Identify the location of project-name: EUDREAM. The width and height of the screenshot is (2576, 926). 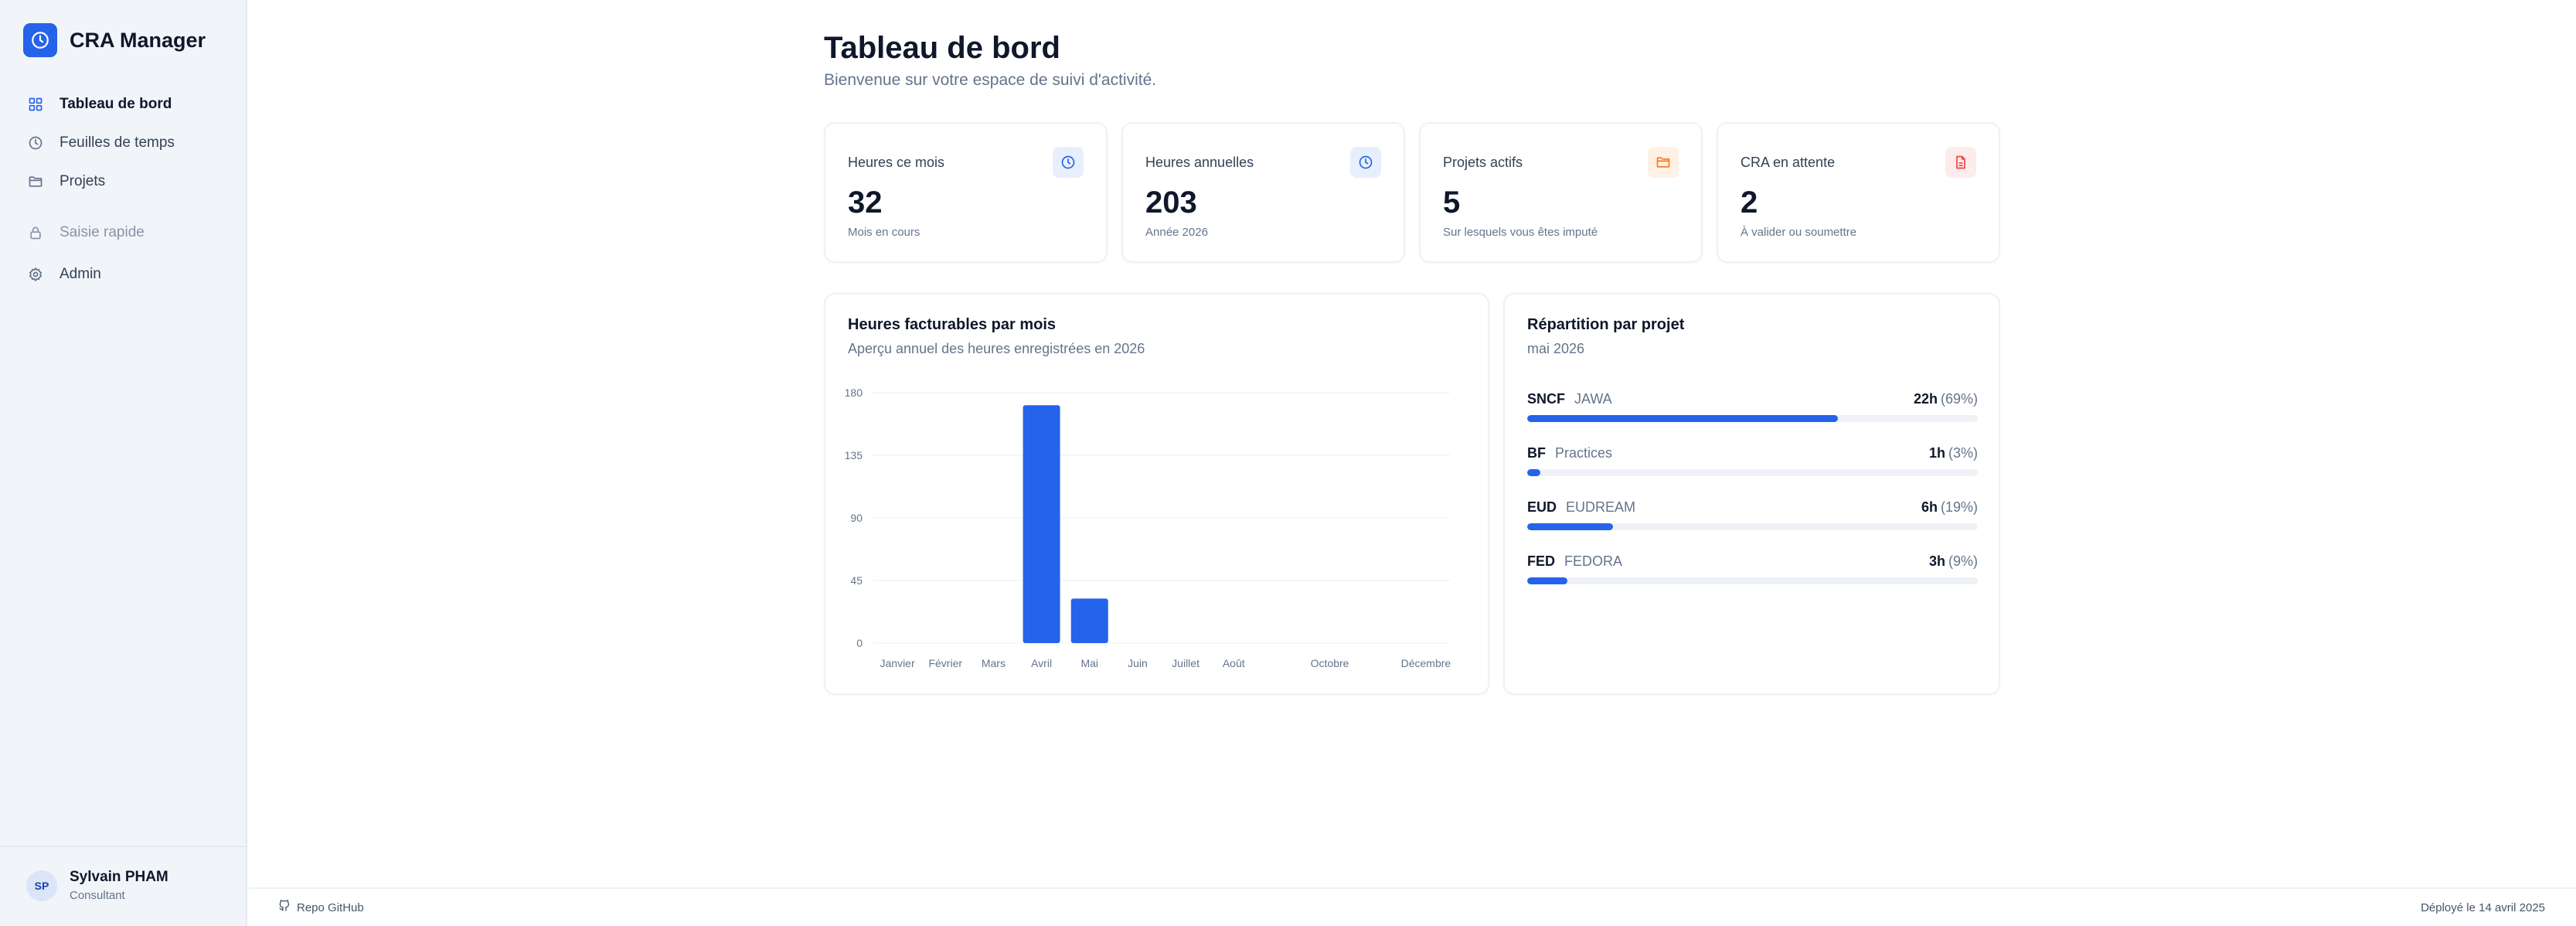
(1601, 507).